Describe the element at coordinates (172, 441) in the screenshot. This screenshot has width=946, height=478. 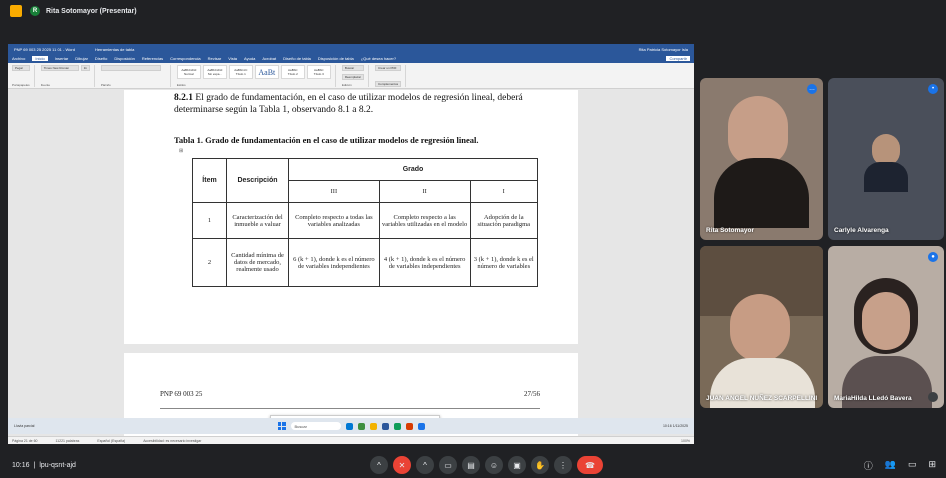
I see `status-accessibility: Accesibilidad: es necesario investigar` at that location.